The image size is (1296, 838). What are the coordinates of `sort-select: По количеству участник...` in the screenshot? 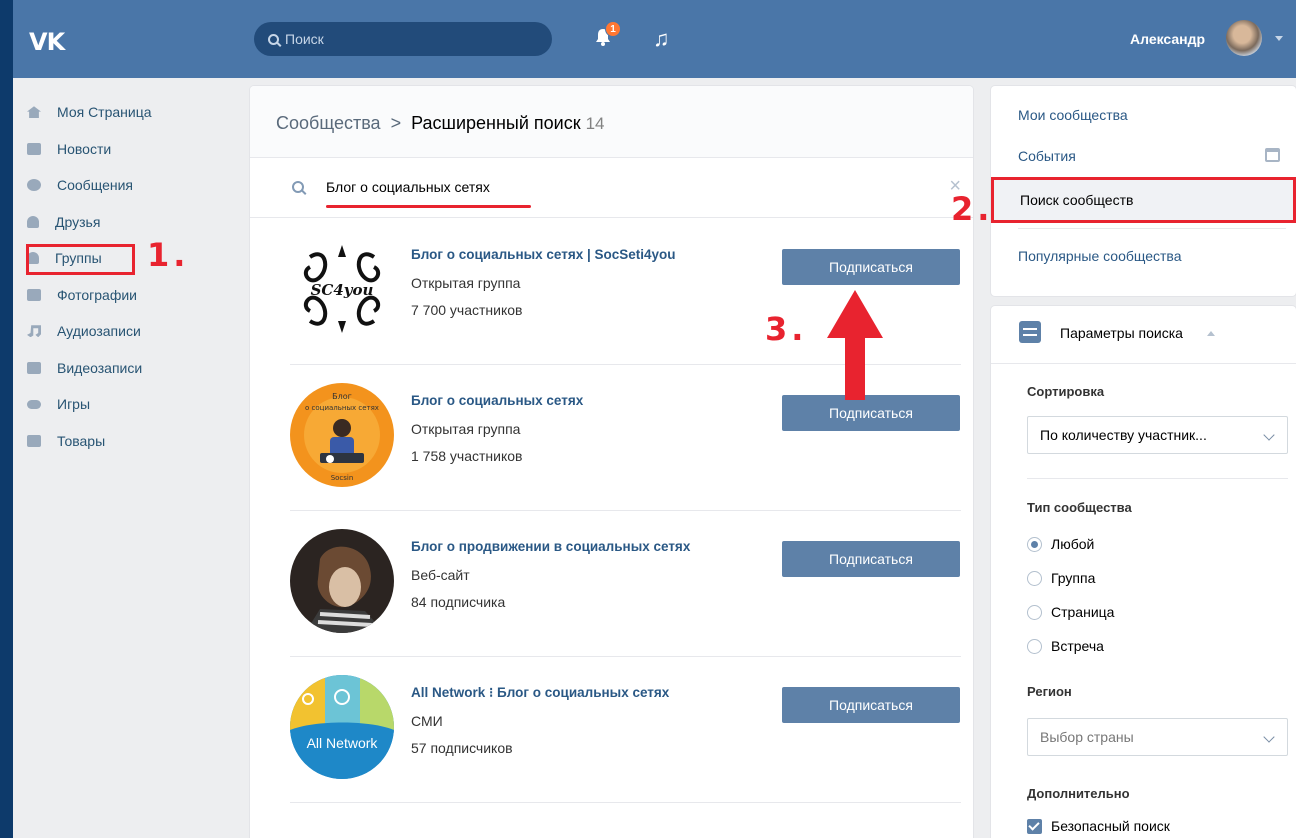 It's located at (1157, 435).